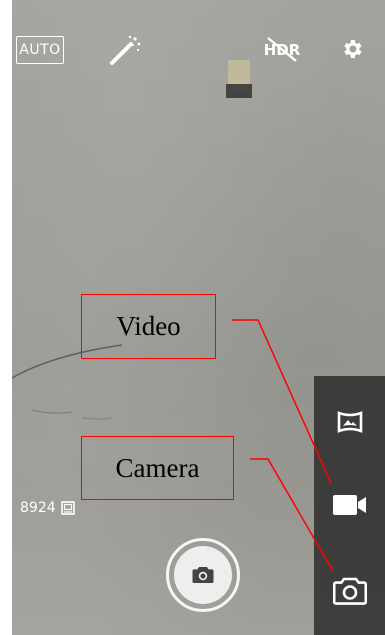 The image size is (385, 635). I want to click on magic-wand-button, so click(125, 50).